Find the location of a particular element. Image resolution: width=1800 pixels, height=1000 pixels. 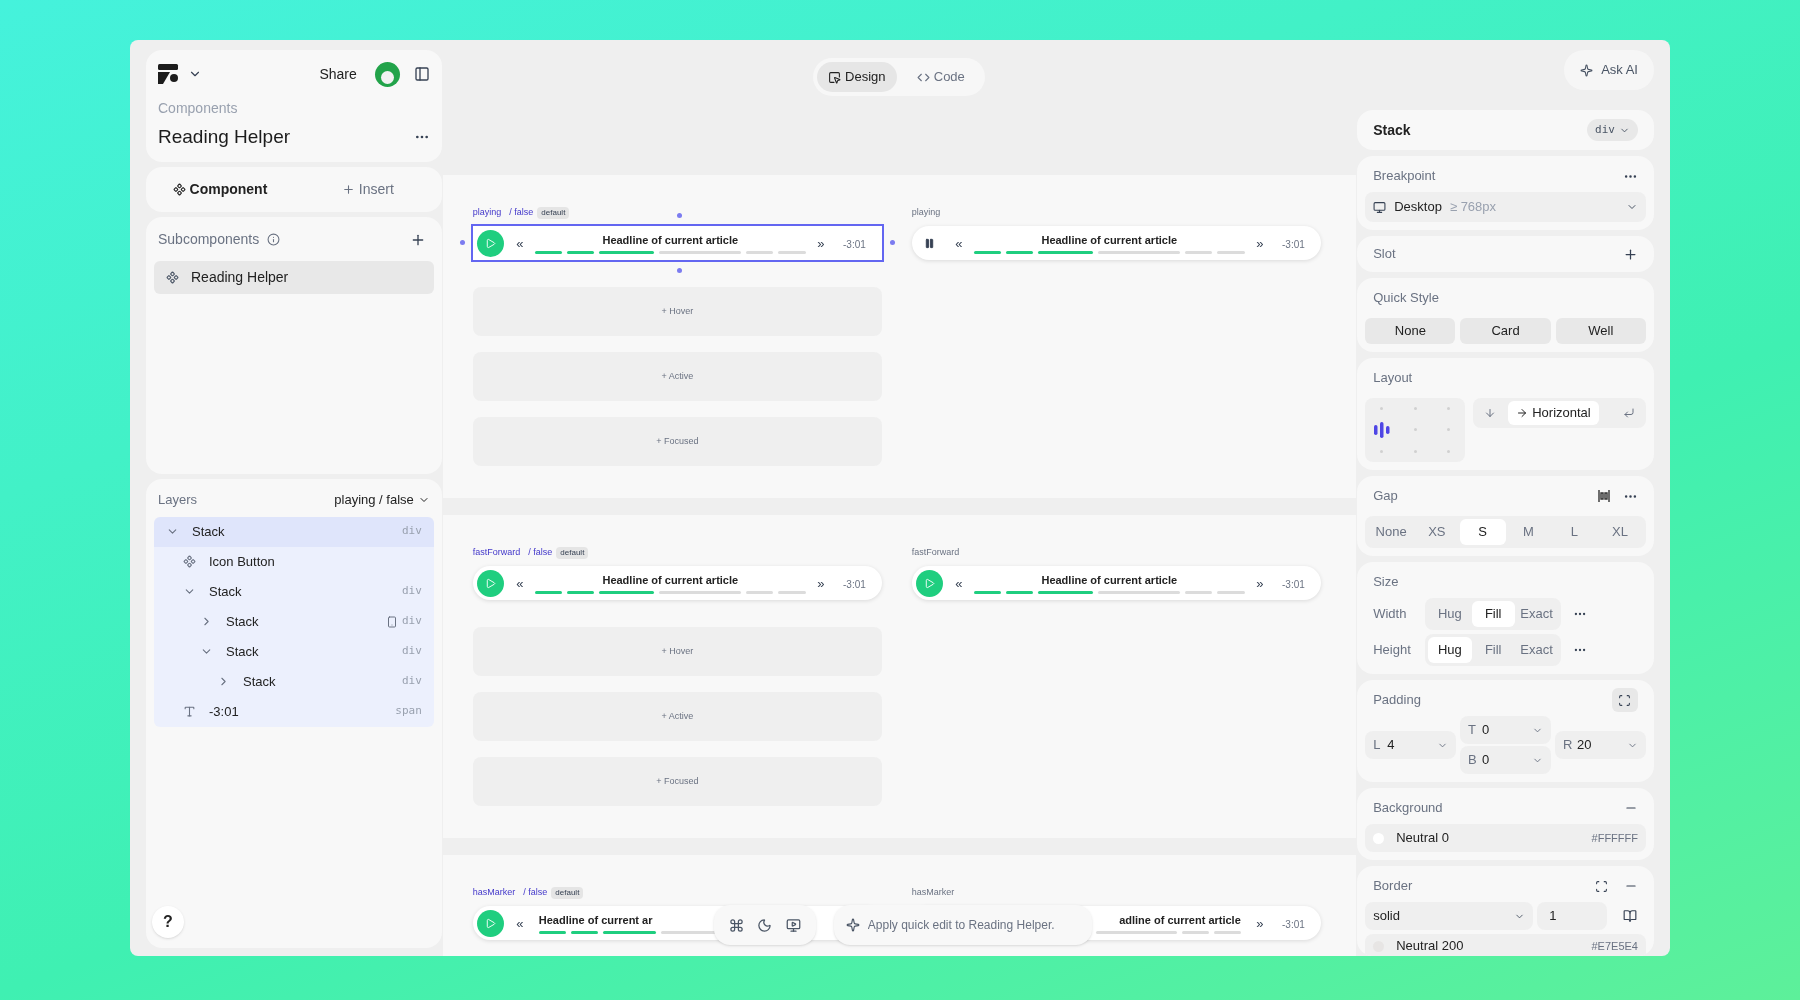

quick-style-option: Card is located at coordinates (1505, 331).